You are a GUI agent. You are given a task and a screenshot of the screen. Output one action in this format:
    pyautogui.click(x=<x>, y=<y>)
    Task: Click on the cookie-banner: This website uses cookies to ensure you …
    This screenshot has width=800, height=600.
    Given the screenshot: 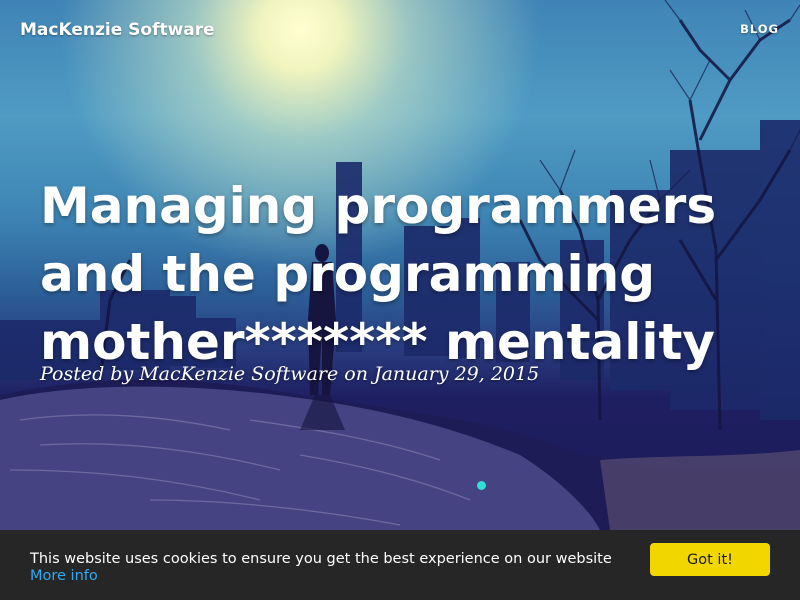 What is the action you would take?
    pyautogui.click(x=400, y=565)
    